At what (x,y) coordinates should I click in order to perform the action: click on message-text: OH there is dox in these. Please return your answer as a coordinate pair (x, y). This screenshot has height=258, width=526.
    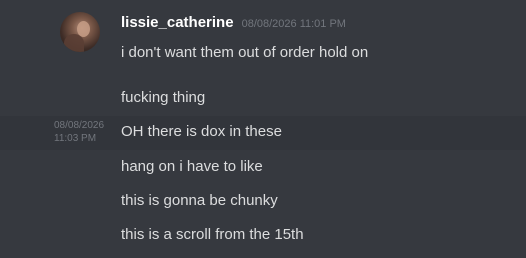
    Looking at the image, I should click on (201, 131).